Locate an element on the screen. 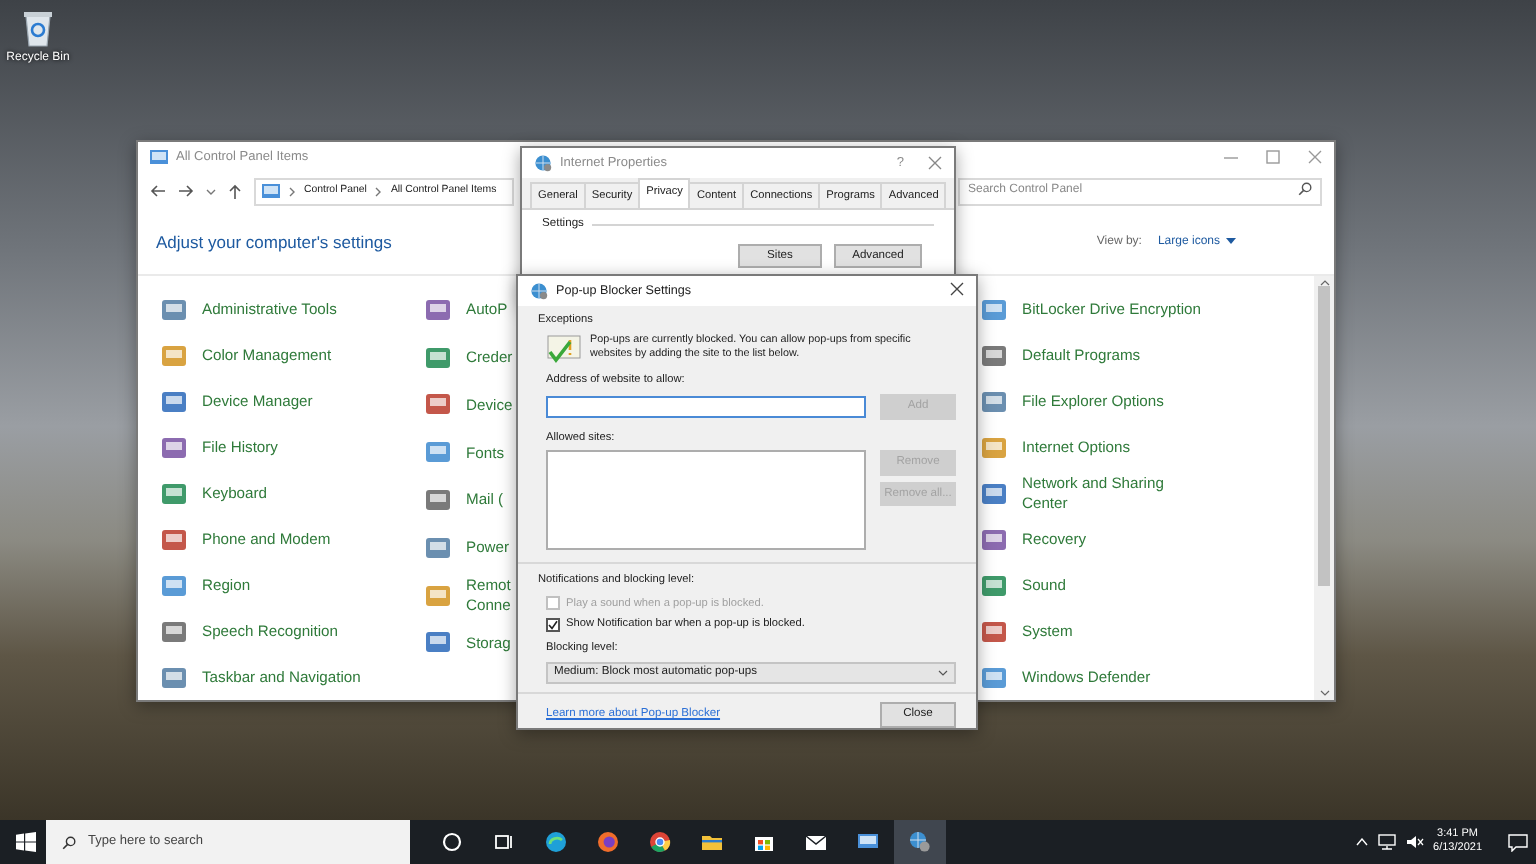  envelope-icon is located at coordinates (816, 842).